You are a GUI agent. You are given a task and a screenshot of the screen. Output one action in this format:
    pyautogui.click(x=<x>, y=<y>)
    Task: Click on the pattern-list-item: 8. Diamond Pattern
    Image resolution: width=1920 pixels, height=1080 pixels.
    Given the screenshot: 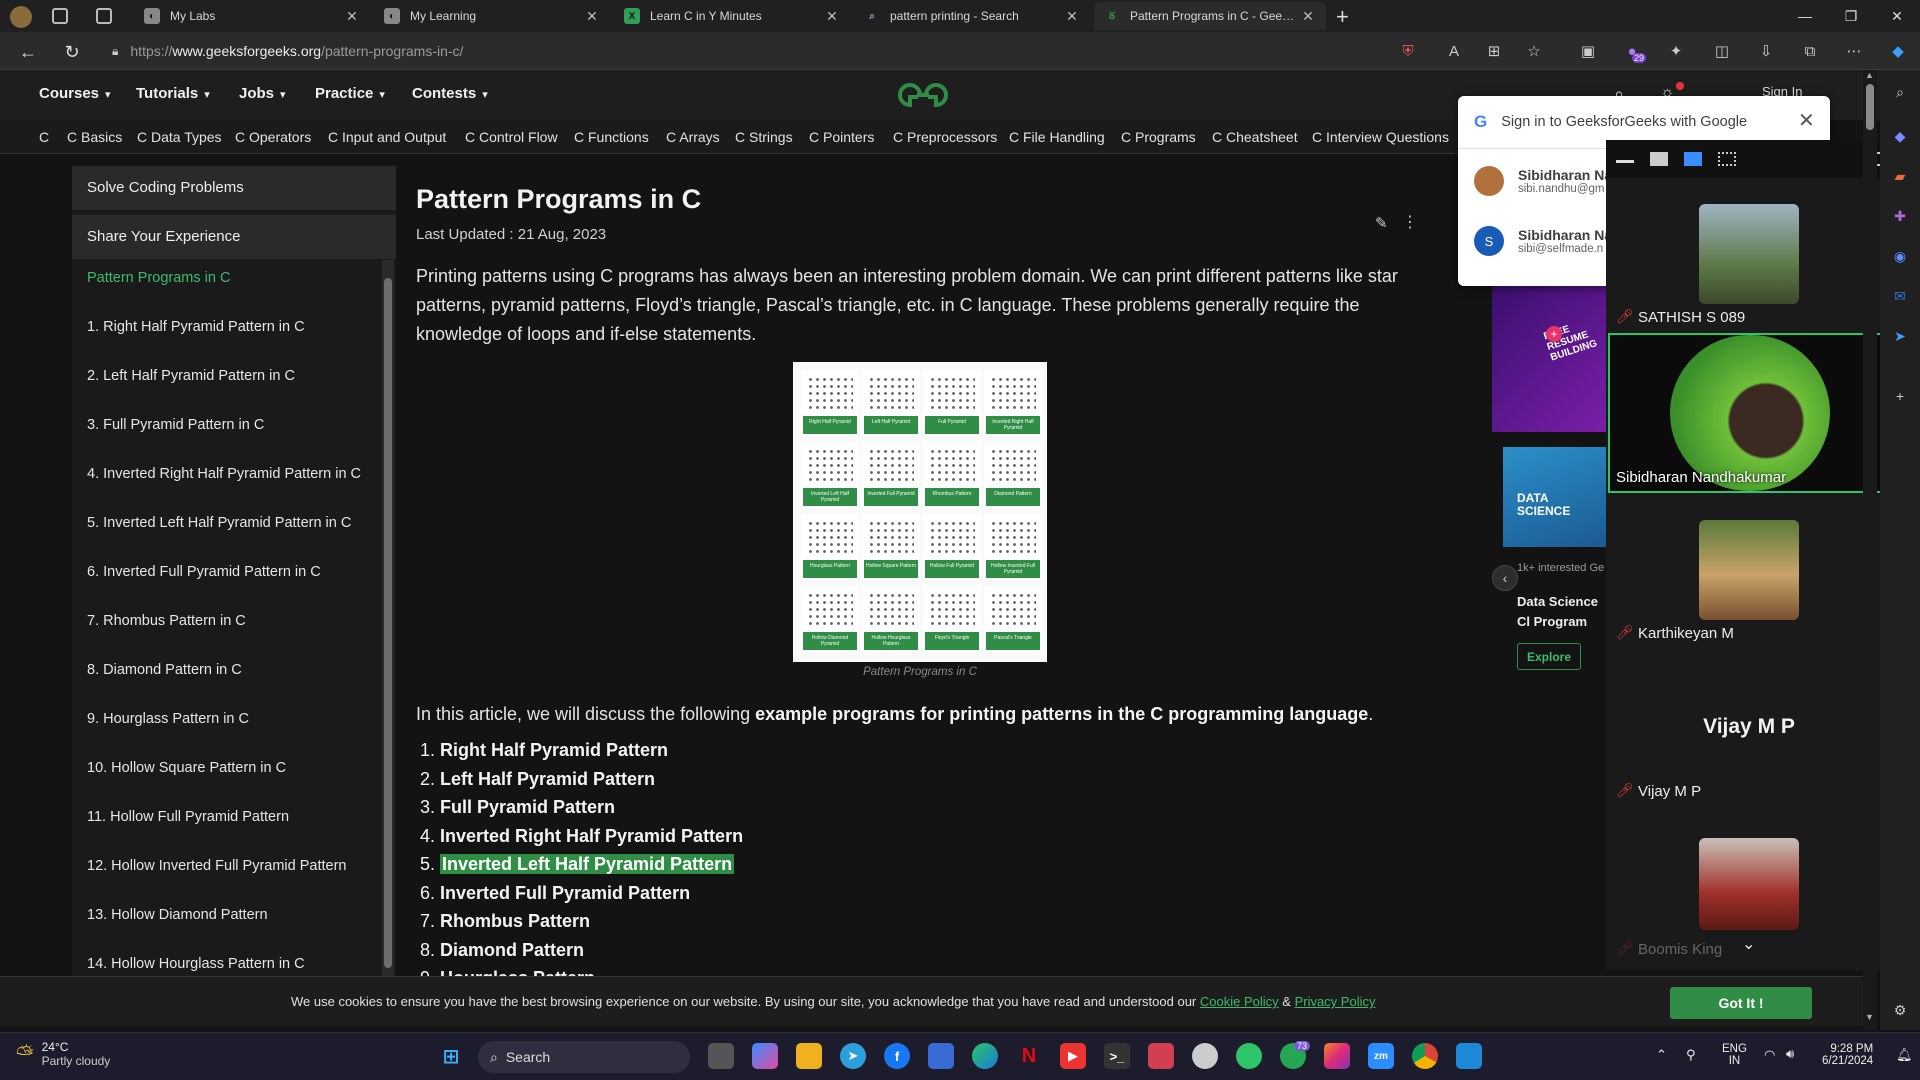 What is the action you would take?
    pyautogui.click(x=502, y=950)
    